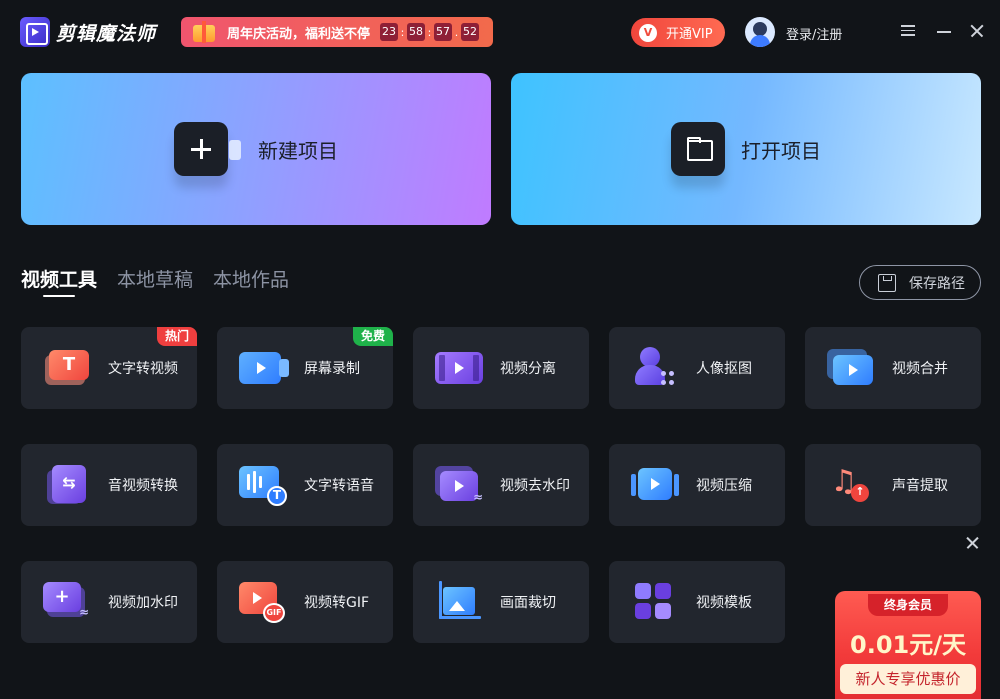  What do you see at coordinates (724, 486) in the screenshot?
I see `tool-label: 视频压缩` at bounding box center [724, 486].